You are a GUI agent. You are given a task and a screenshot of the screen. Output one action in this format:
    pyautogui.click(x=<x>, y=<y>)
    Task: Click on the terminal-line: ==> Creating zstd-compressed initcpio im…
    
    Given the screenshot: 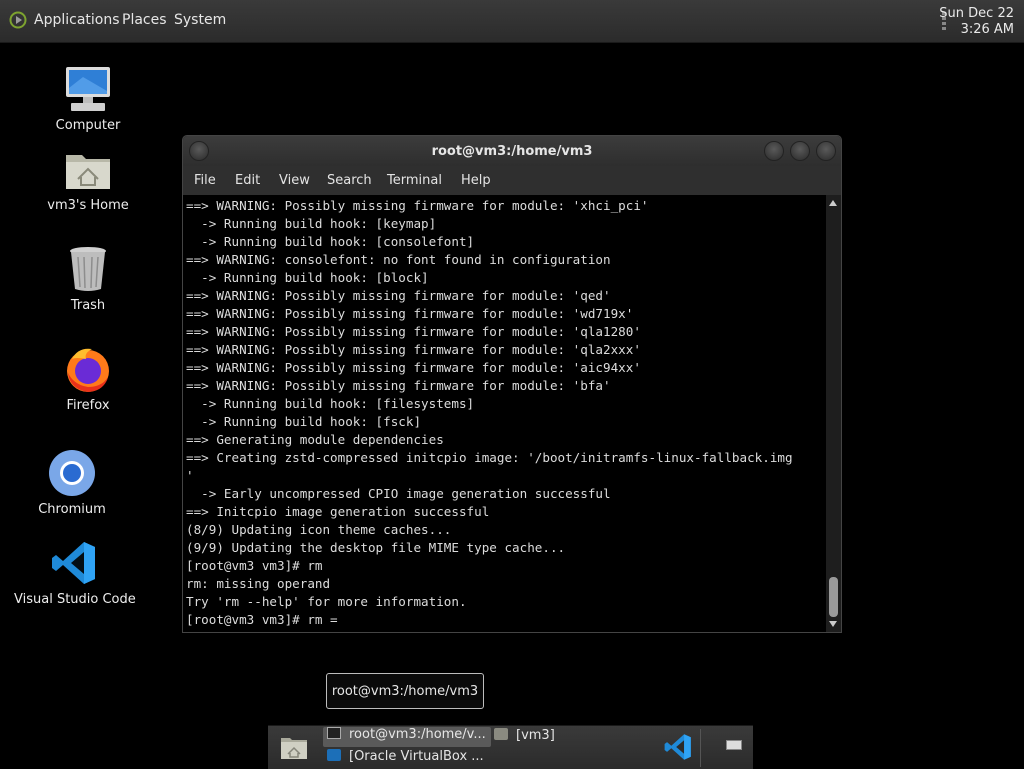 What is the action you would take?
    pyautogui.click(x=489, y=457)
    